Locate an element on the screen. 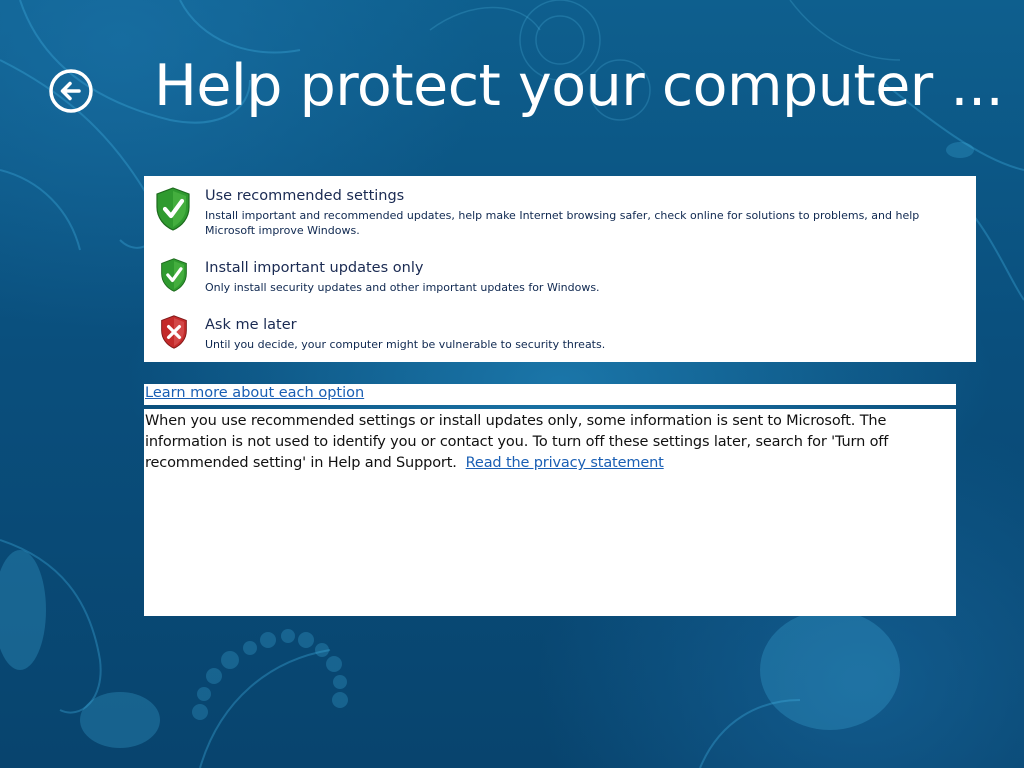  red-shield-x-icon is located at coordinates (174, 332).